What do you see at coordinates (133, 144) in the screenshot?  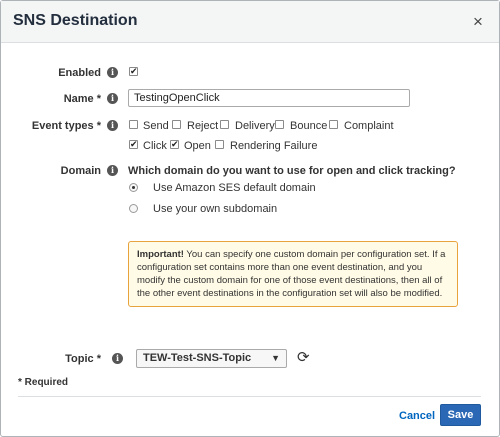 I see `event-click-checkbox` at bounding box center [133, 144].